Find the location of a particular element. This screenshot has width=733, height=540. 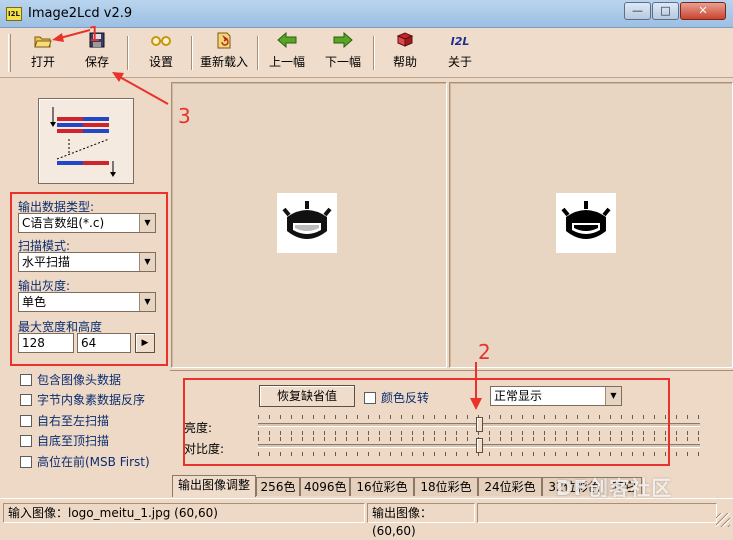

annotation-number-3: 3 is located at coordinates (184, 116).